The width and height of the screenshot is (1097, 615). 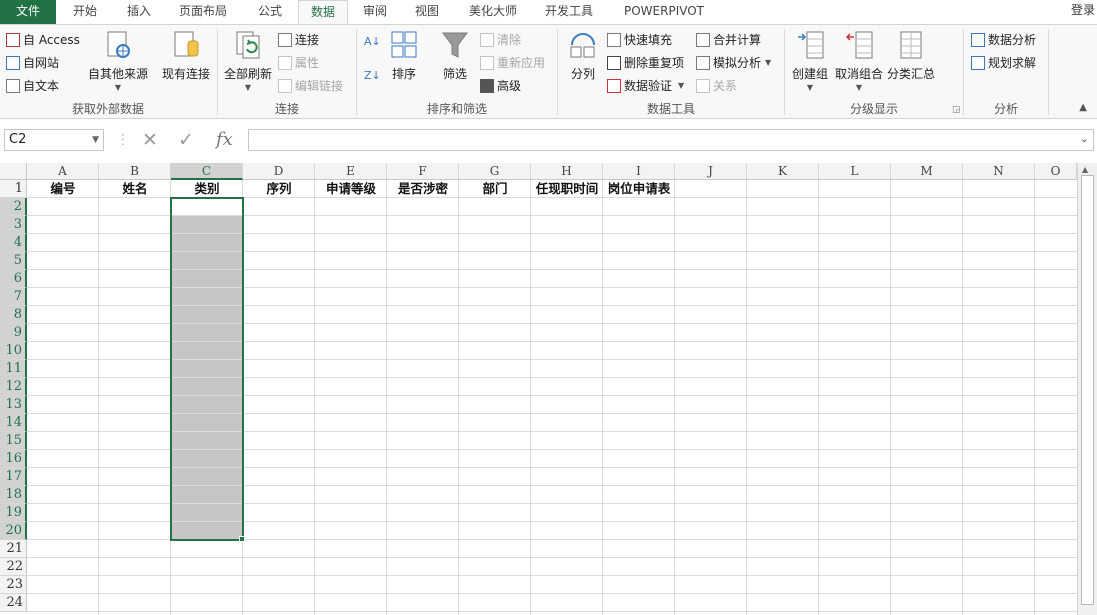 What do you see at coordinates (63, 171) in the screenshot?
I see `column-header-A: A` at bounding box center [63, 171].